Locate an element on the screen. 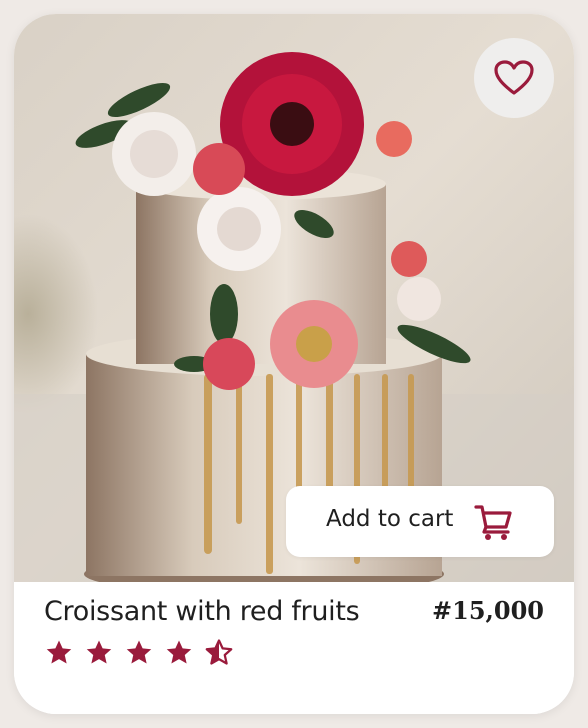 This screenshot has width=588, height=728. heart-icon is located at coordinates (514, 77).